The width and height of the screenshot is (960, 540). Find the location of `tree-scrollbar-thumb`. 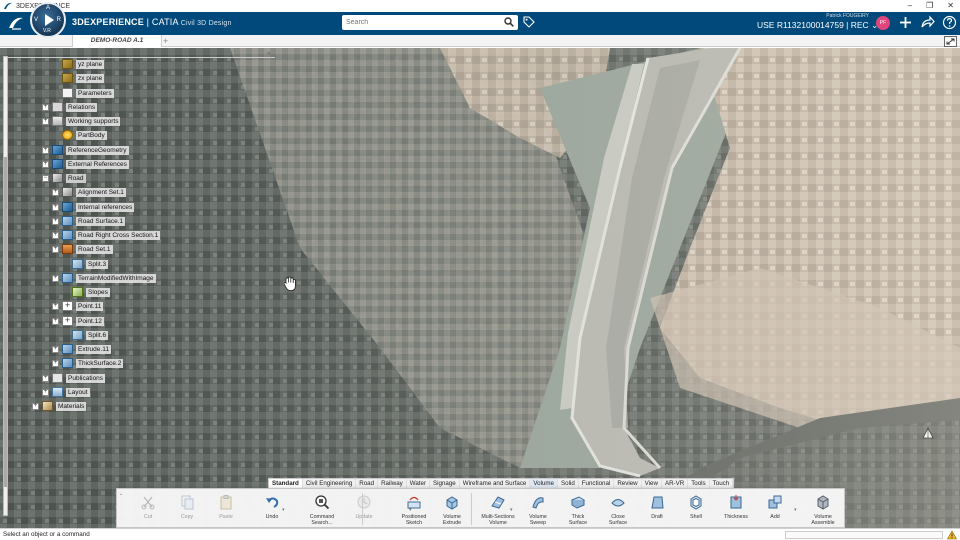

tree-scrollbar-thumb is located at coordinates (5, 322).